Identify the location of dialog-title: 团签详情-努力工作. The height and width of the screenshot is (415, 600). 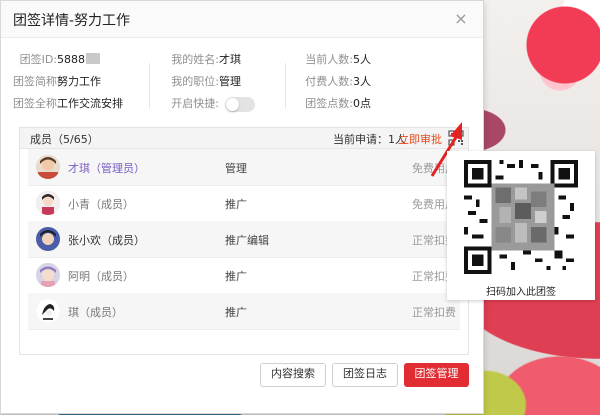
(72, 21).